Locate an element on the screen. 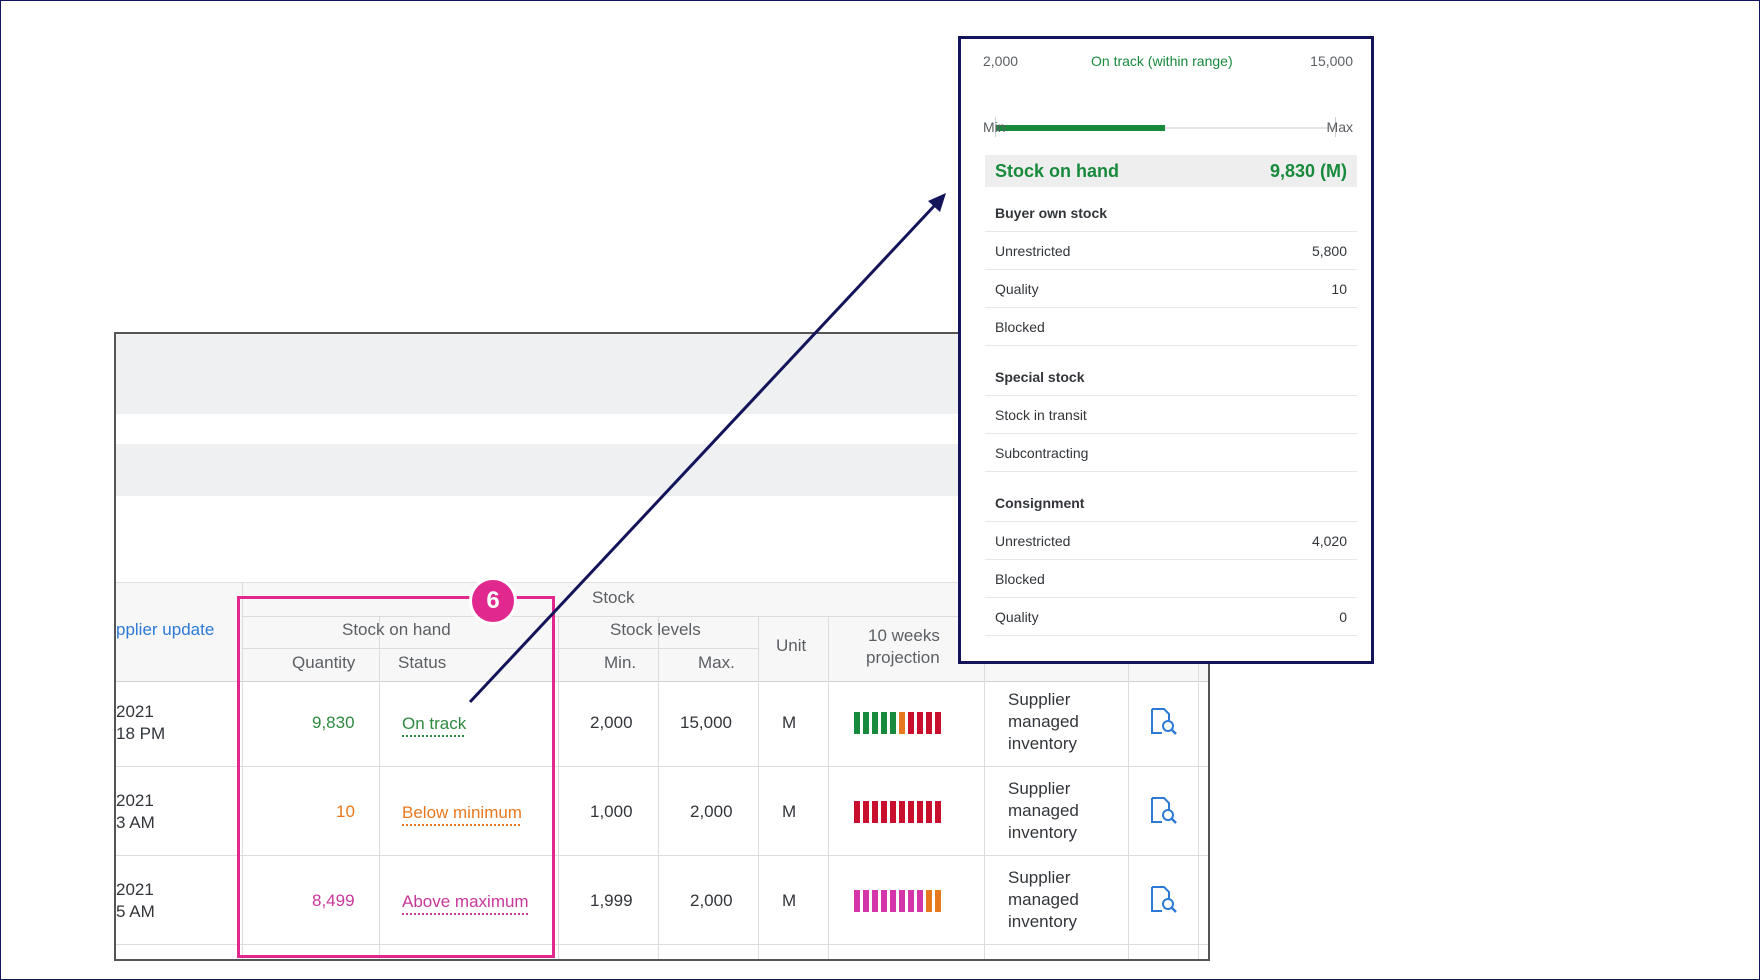 This screenshot has width=1760, height=980. stock-detail-row: Unrestricted 5,800 is located at coordinates (1171, 250).